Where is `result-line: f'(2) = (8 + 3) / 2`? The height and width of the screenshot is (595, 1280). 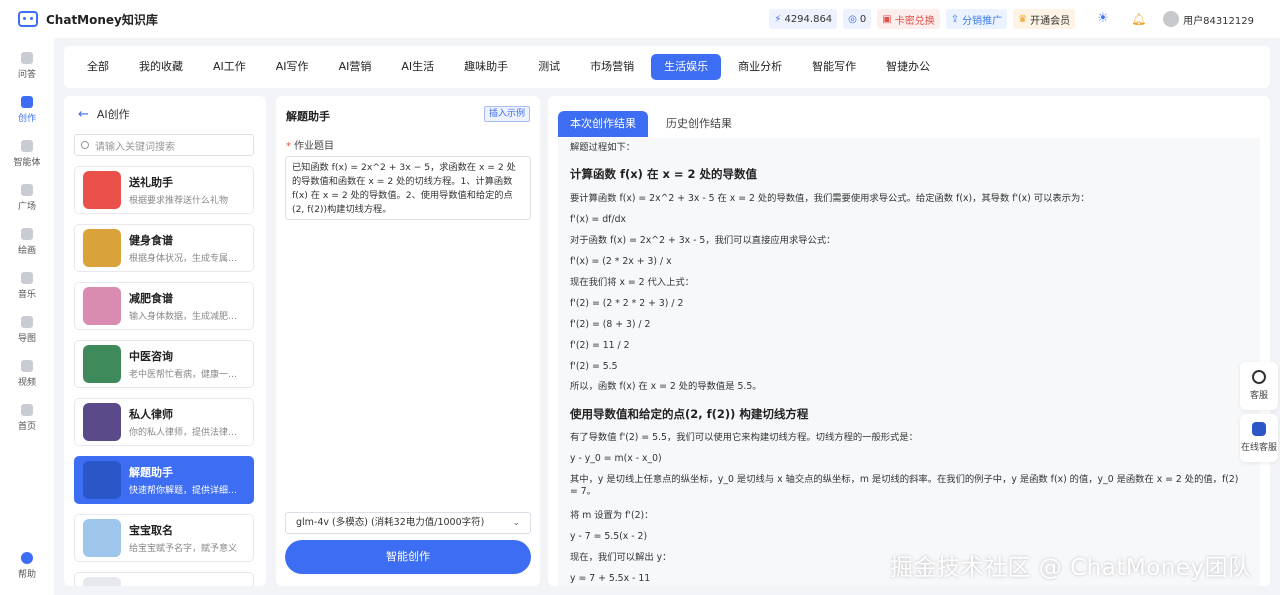
result-line: f'(2) = (8 + 3) / 2 is located at coordinates (610, 324).